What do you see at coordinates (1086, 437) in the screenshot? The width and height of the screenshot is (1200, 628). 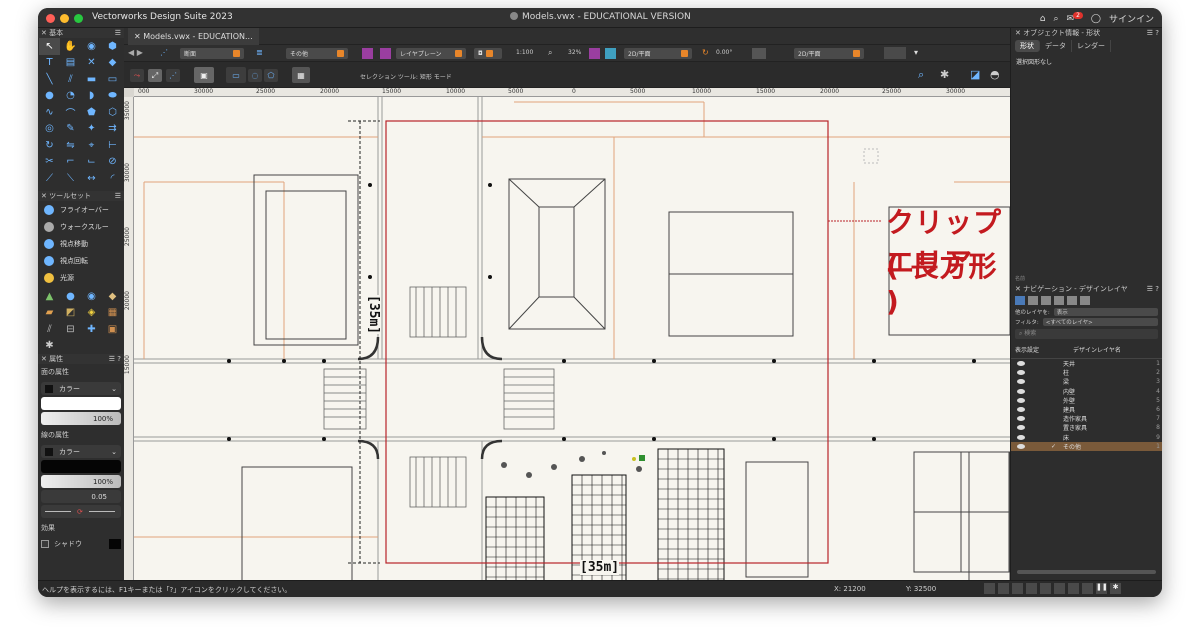 I see `layer-row: 床9` at bounding box center [1086, 437].